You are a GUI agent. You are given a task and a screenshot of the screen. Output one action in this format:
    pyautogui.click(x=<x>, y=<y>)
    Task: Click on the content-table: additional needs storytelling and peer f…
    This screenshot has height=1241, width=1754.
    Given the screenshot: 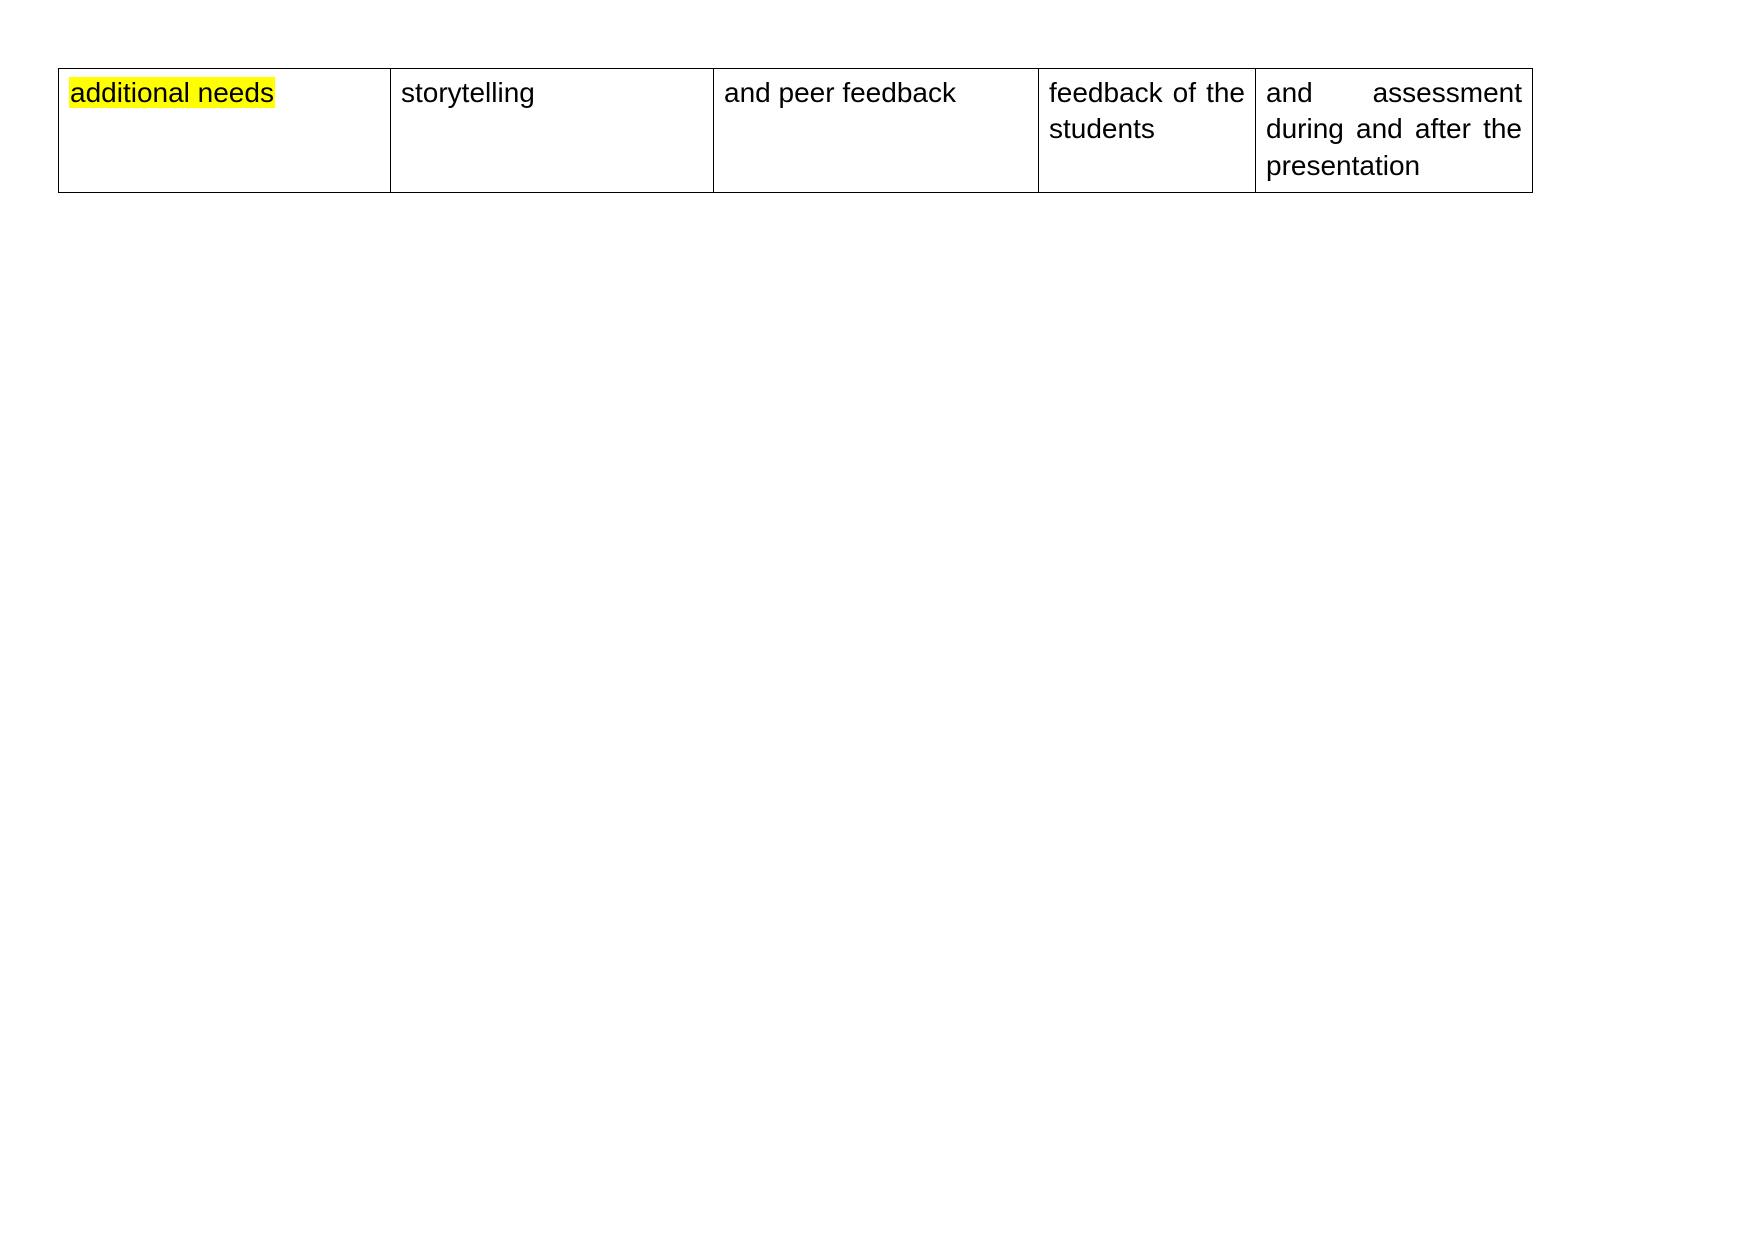 What is the action you would take?
    pyautogui.click(x=795, y=130)
    